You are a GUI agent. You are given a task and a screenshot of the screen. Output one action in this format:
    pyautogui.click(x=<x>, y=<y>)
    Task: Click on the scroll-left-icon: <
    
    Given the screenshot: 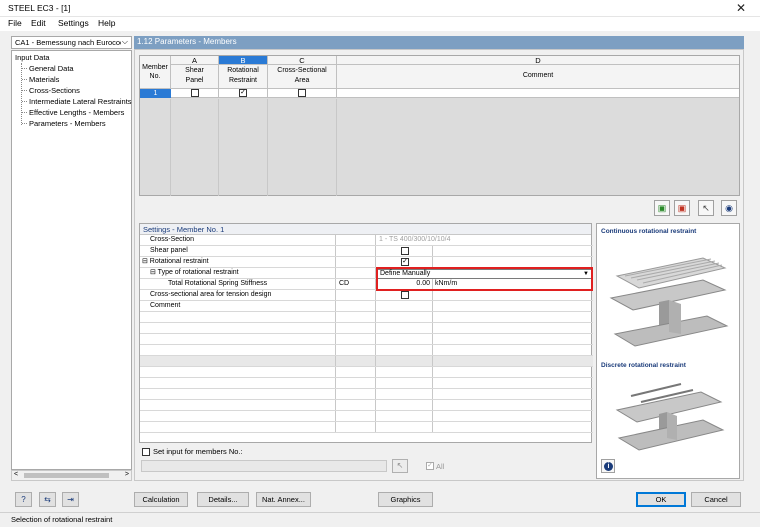 What is the action you would take?
    pyautogui.click(x=16, y=474)
    